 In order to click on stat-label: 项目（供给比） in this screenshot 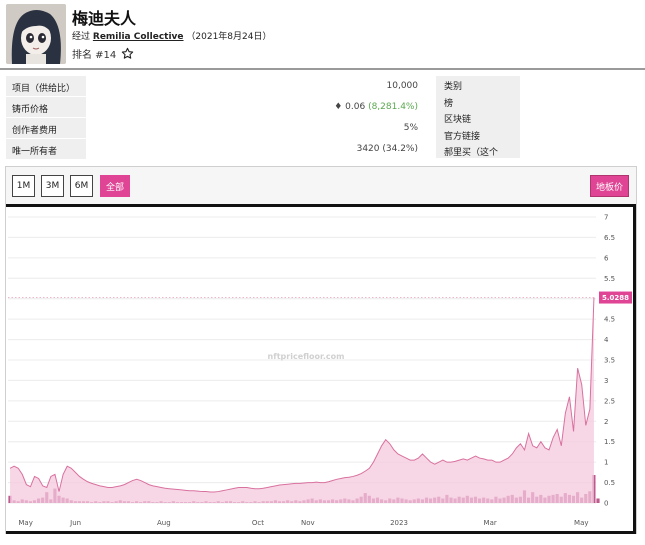, I will do `click(46, 86)`.